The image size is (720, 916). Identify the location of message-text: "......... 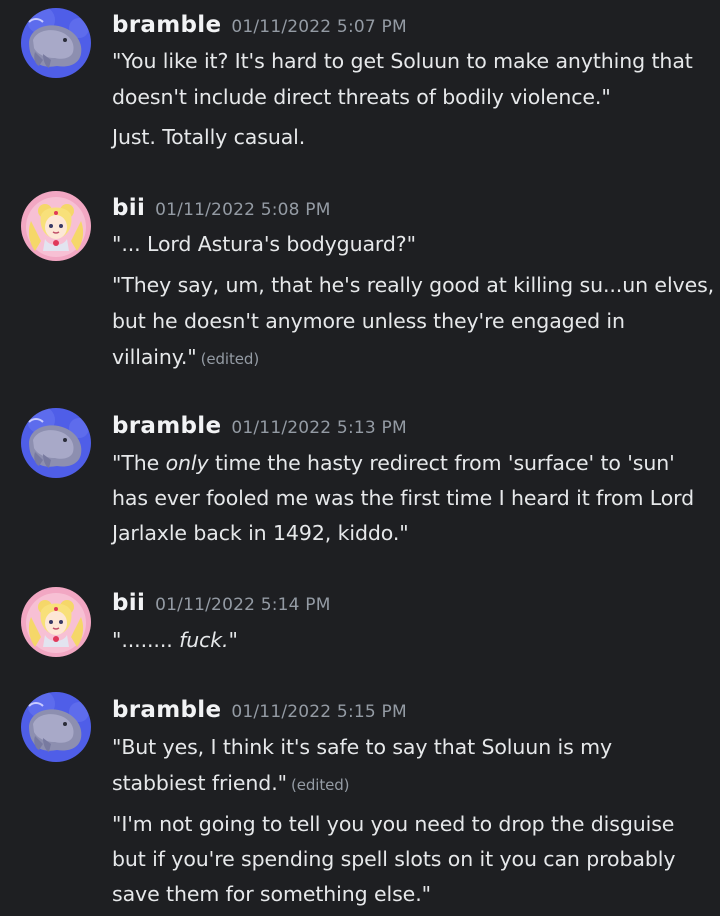
(146, 640).